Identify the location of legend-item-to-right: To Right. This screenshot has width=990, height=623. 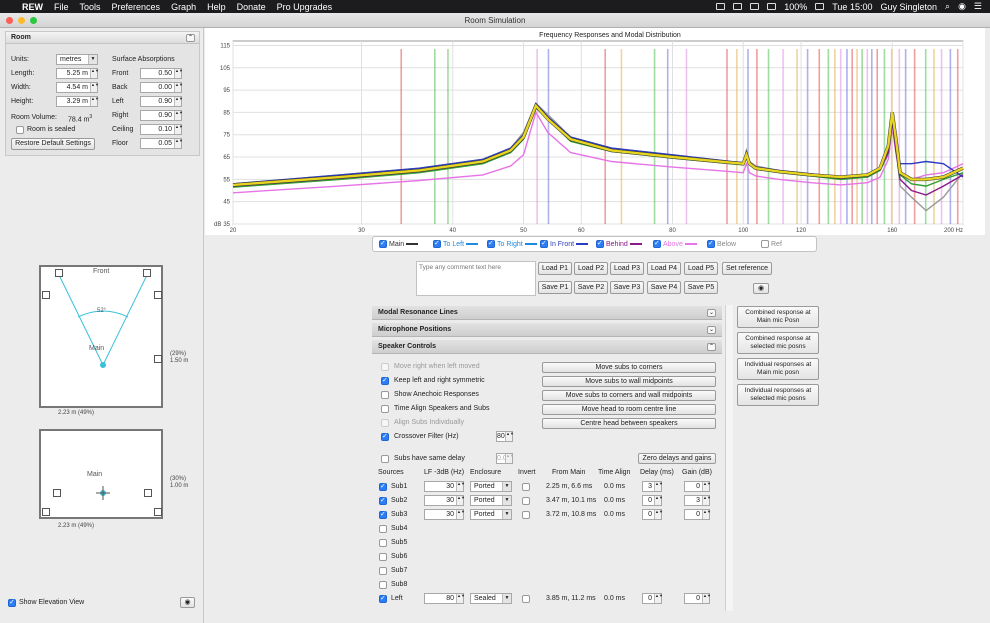
(512, 243).